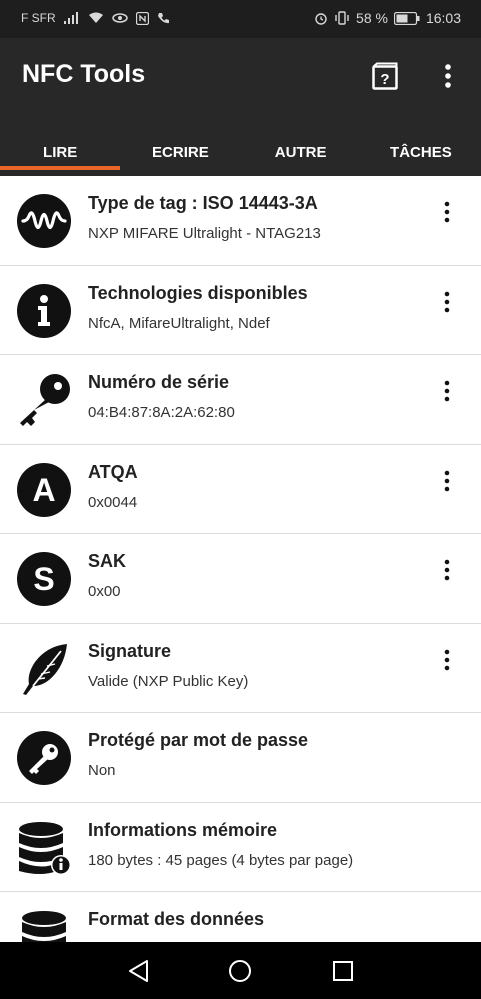 This screenshot has height=999, width=481. What do you see at coordinates (45, 669) in the screenshot?
I see `feather-icon` at bounding box center [45, 669].